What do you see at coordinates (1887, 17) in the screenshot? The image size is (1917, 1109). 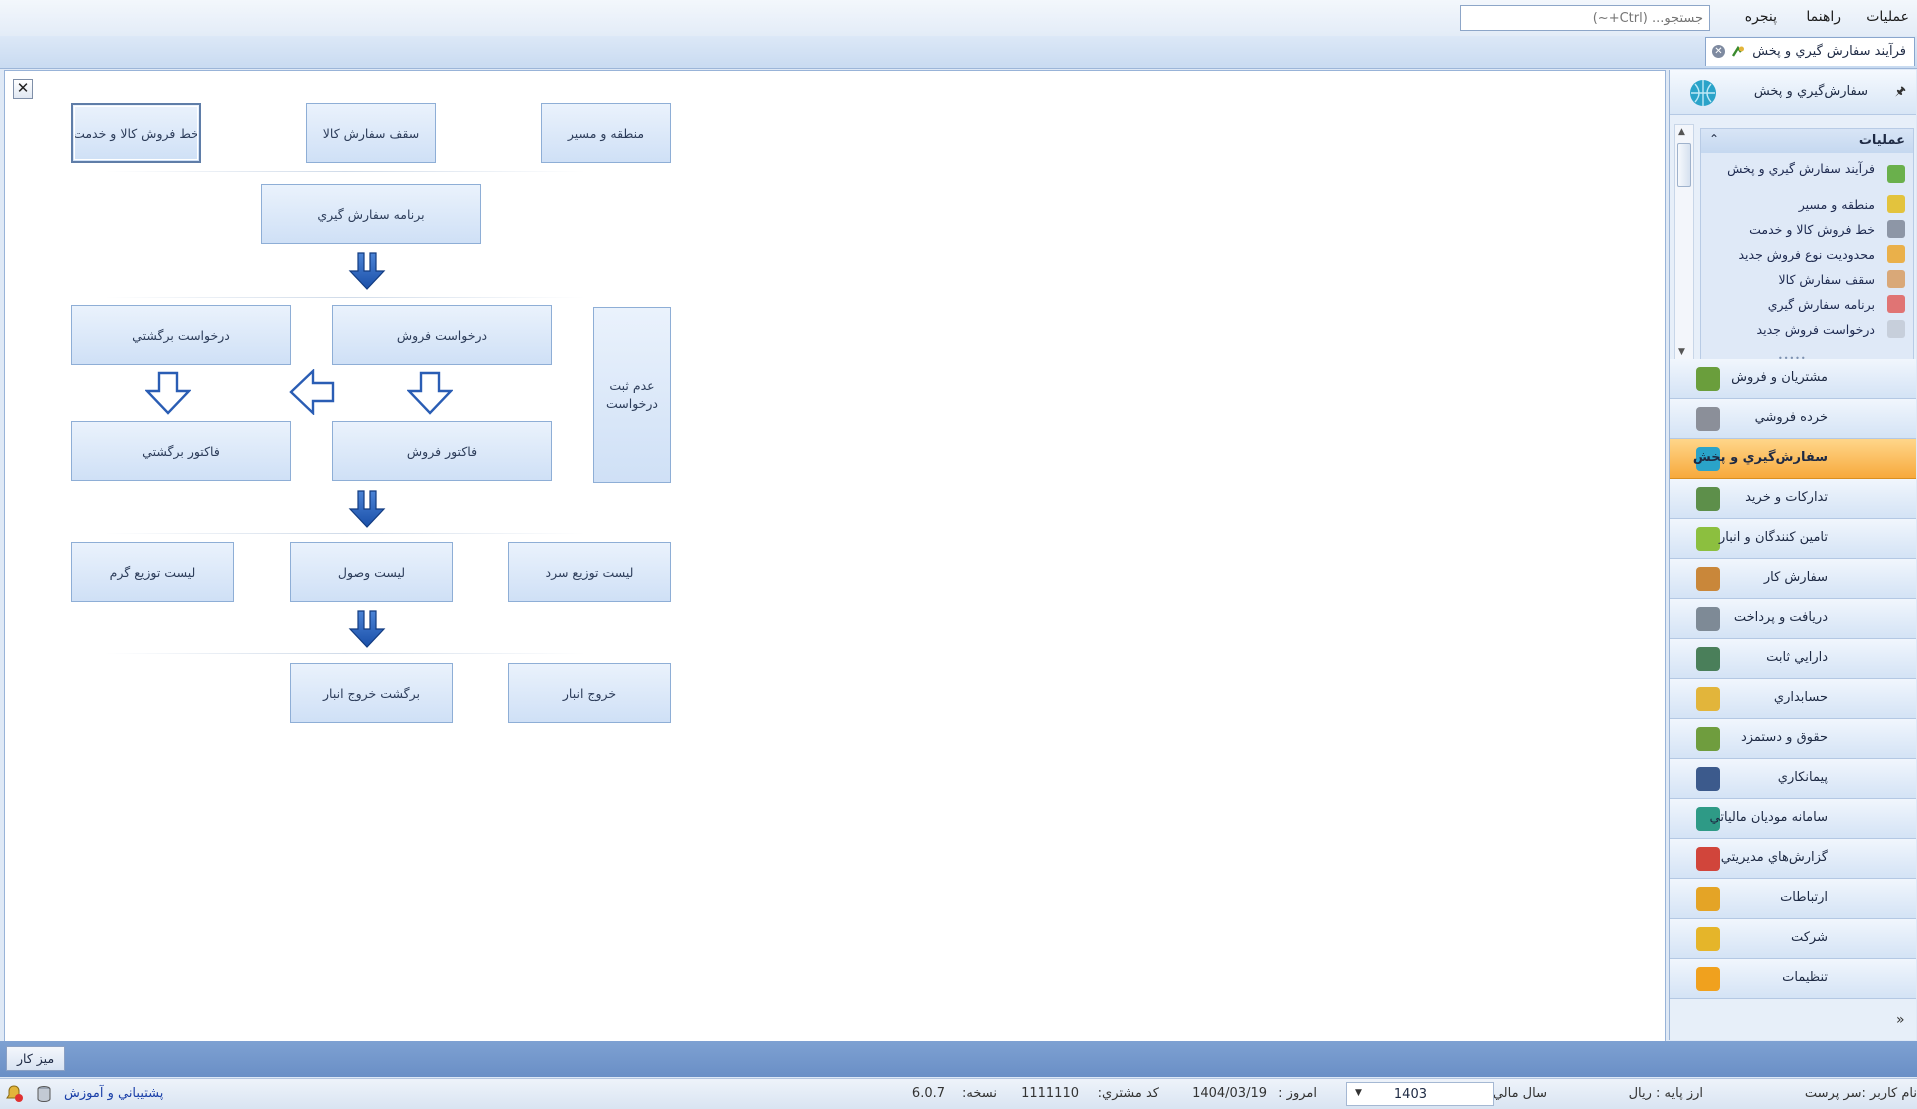 I see `menu-operations: عمليات` at bounding box center [1887, 17].